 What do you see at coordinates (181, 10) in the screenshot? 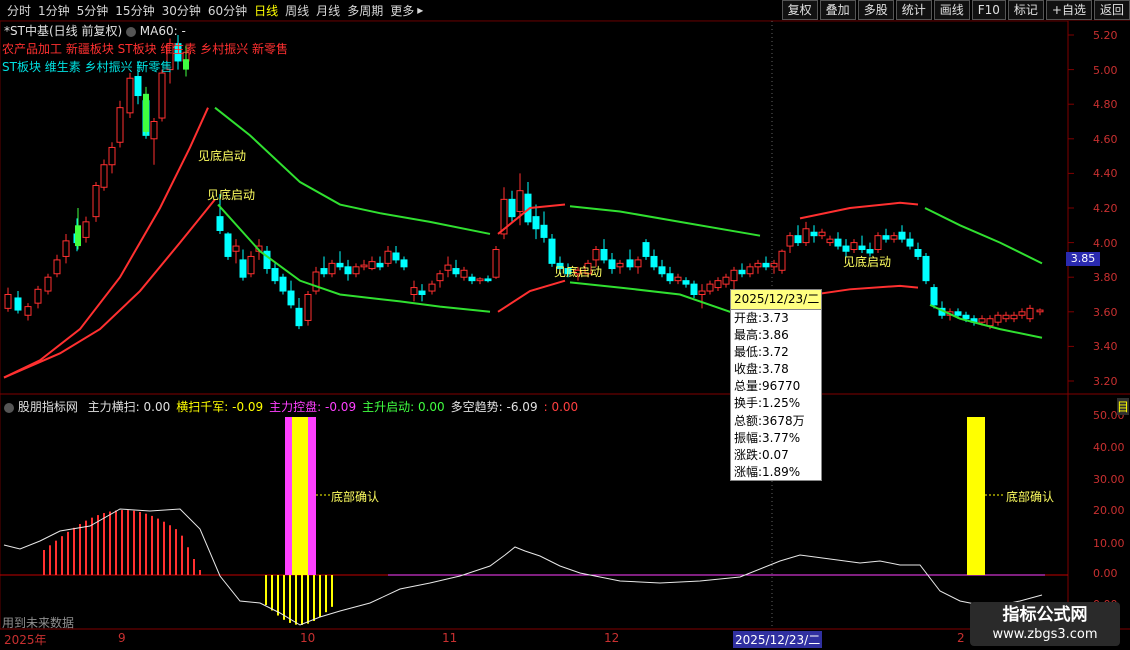
I see `period-tab: 30分钟` at bounding box center [181, 10].